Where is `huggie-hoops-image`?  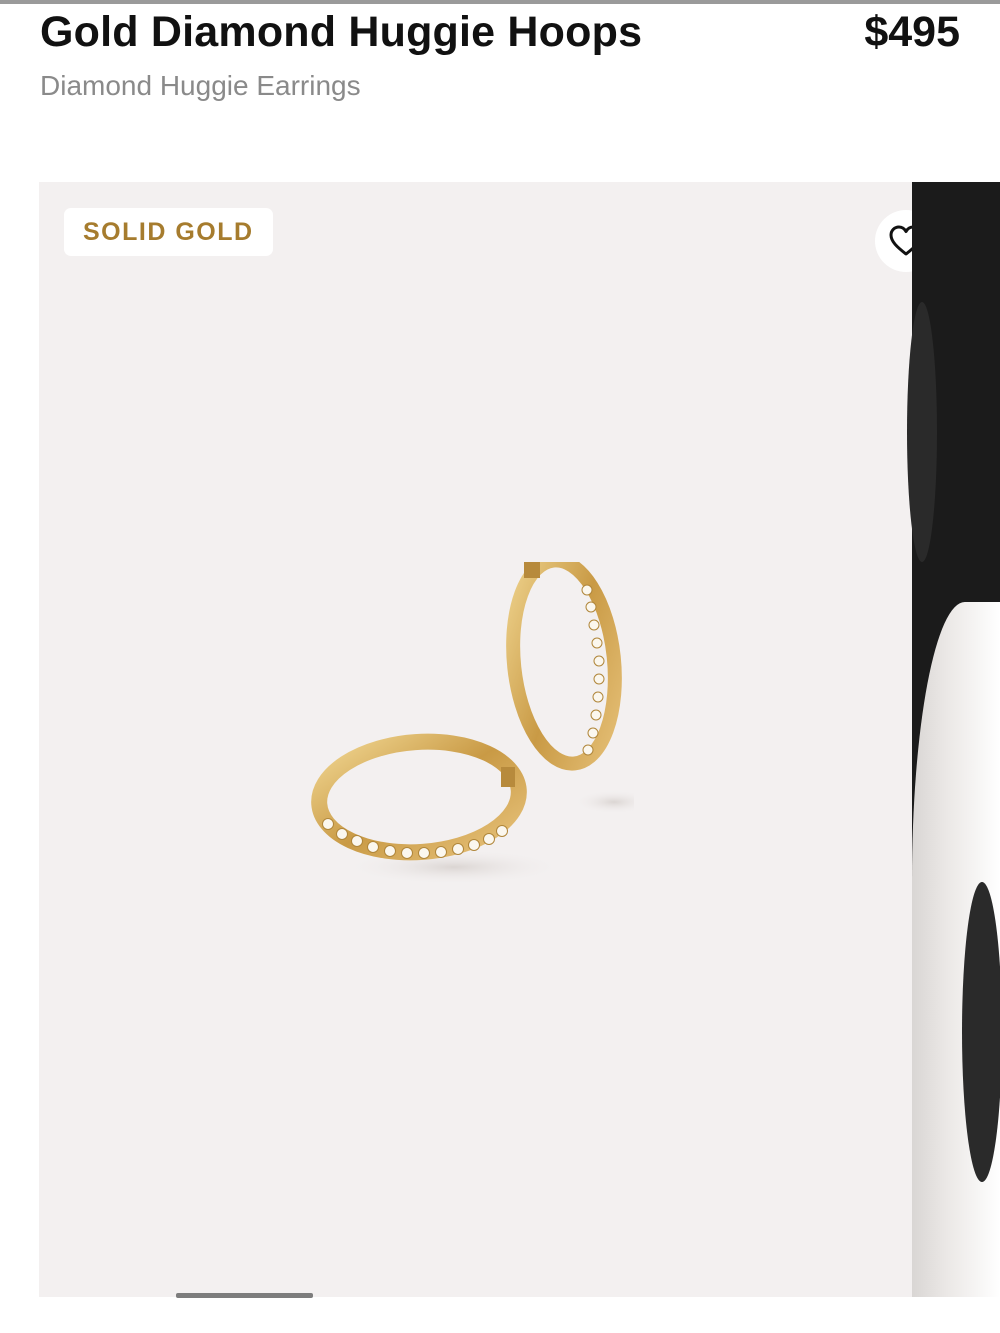
huggie-hoops-image is located at coordinates (472, 723).